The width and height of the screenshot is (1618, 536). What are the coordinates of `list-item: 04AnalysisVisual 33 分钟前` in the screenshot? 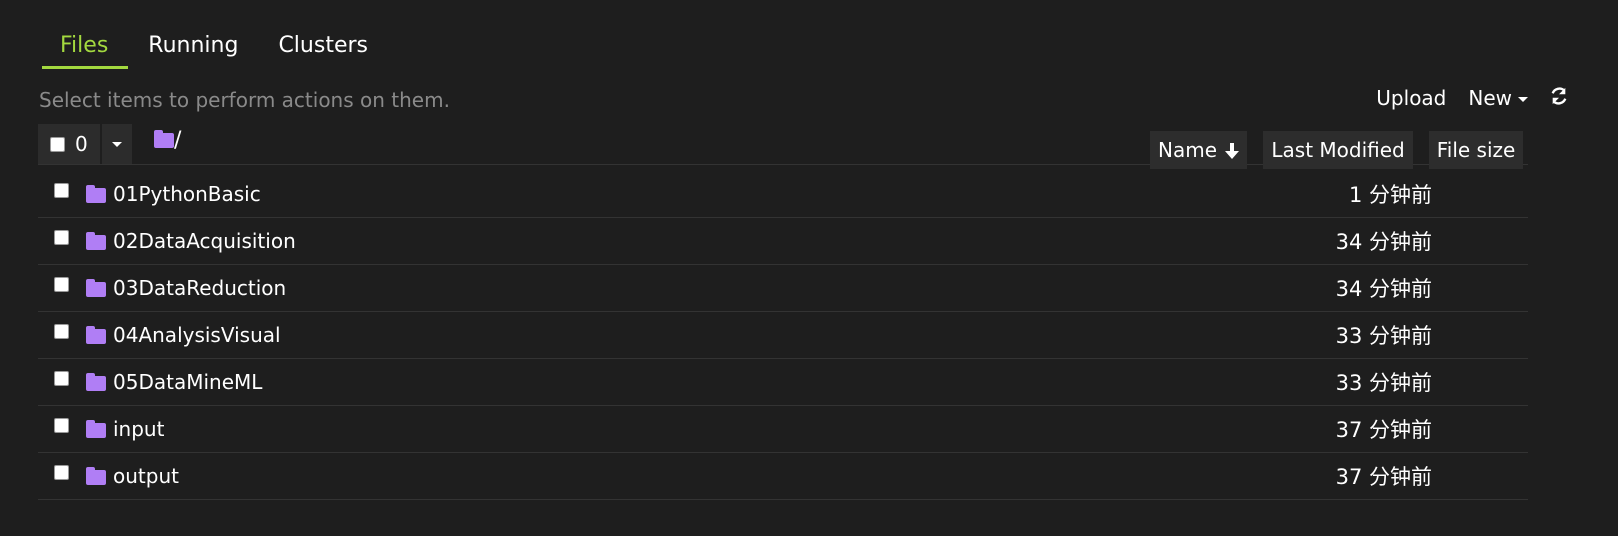 It's located at (783, 335).